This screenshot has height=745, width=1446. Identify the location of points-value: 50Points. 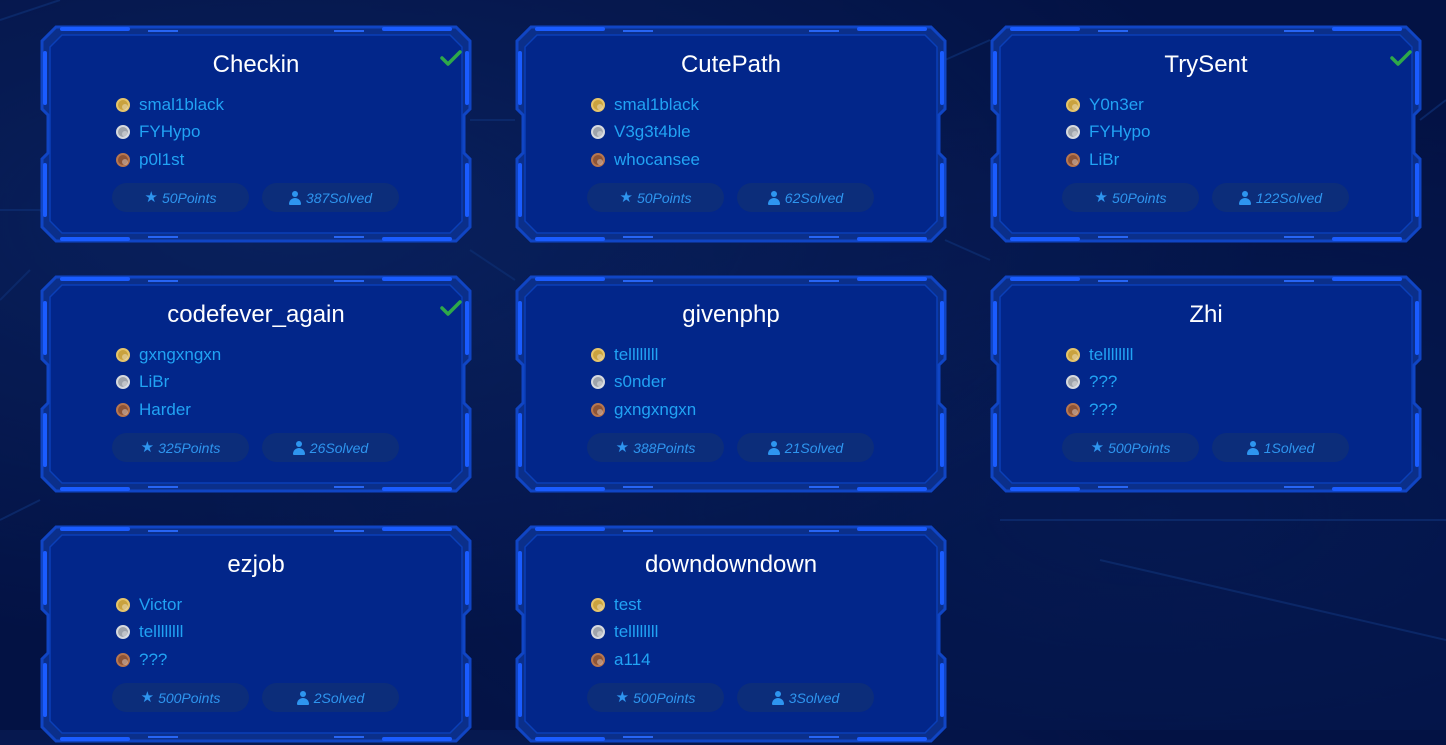
(1139, 197).